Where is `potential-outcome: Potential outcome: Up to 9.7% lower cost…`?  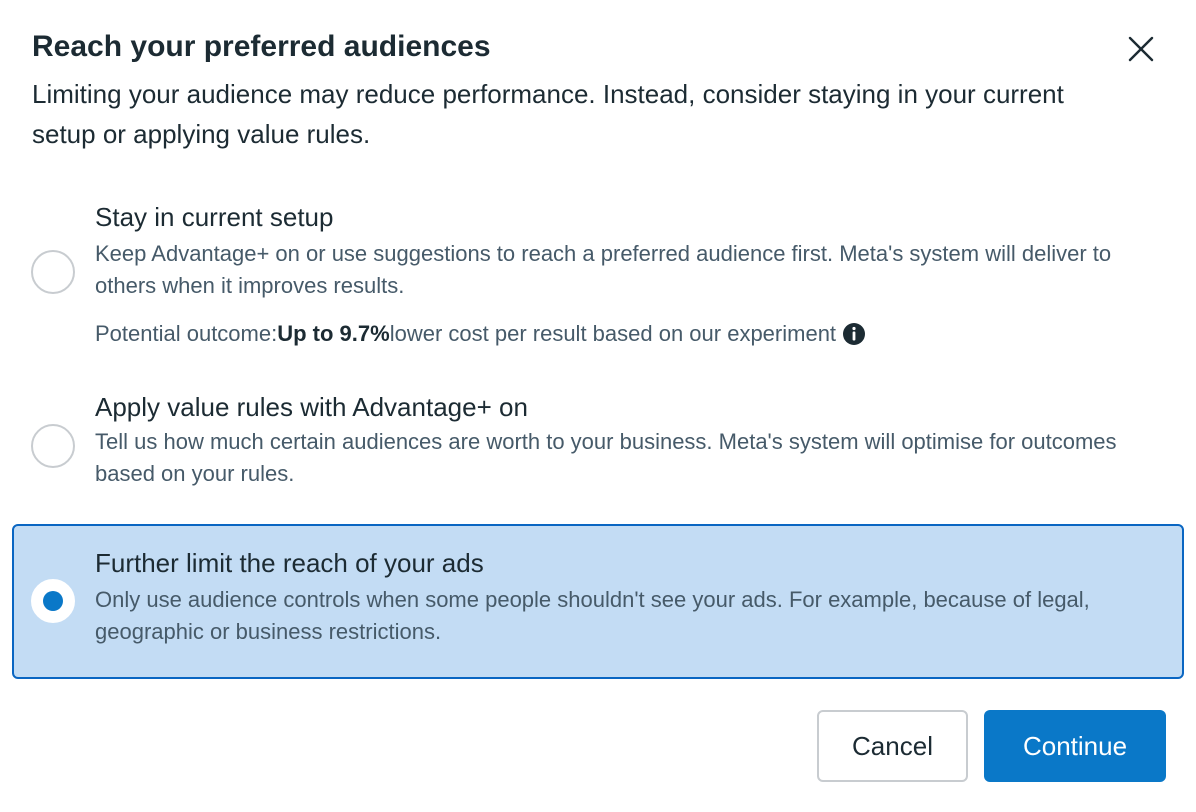 potential-outcome: Potential outcome: Up to 9.7% lower cost… is located at coordinates (480, 334).